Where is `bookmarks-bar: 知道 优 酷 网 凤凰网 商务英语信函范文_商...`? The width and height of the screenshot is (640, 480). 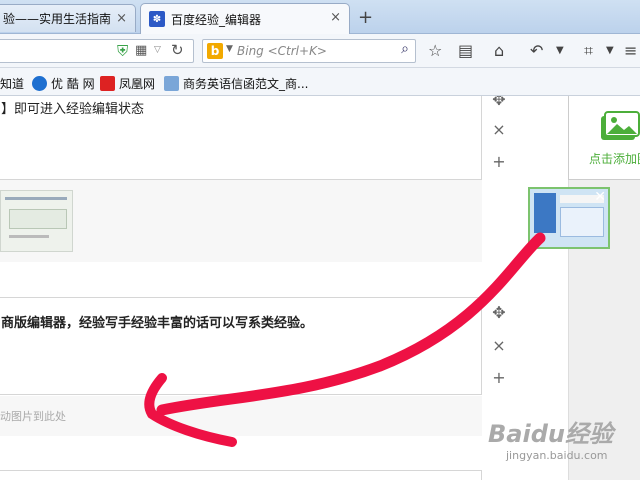 bookmarks-bar: 知道 优 酷 网 凤凰网 商务英语信函范文_商... is located at coordinates (320, 82).